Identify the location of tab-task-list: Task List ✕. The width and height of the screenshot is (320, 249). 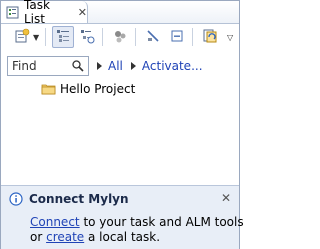
(44, 13).